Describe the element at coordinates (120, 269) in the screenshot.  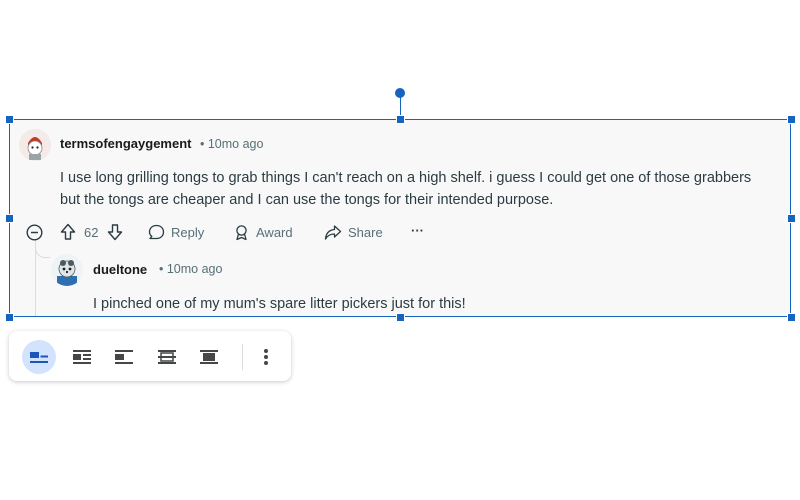
I see `reply-username: dueltone` at that location.